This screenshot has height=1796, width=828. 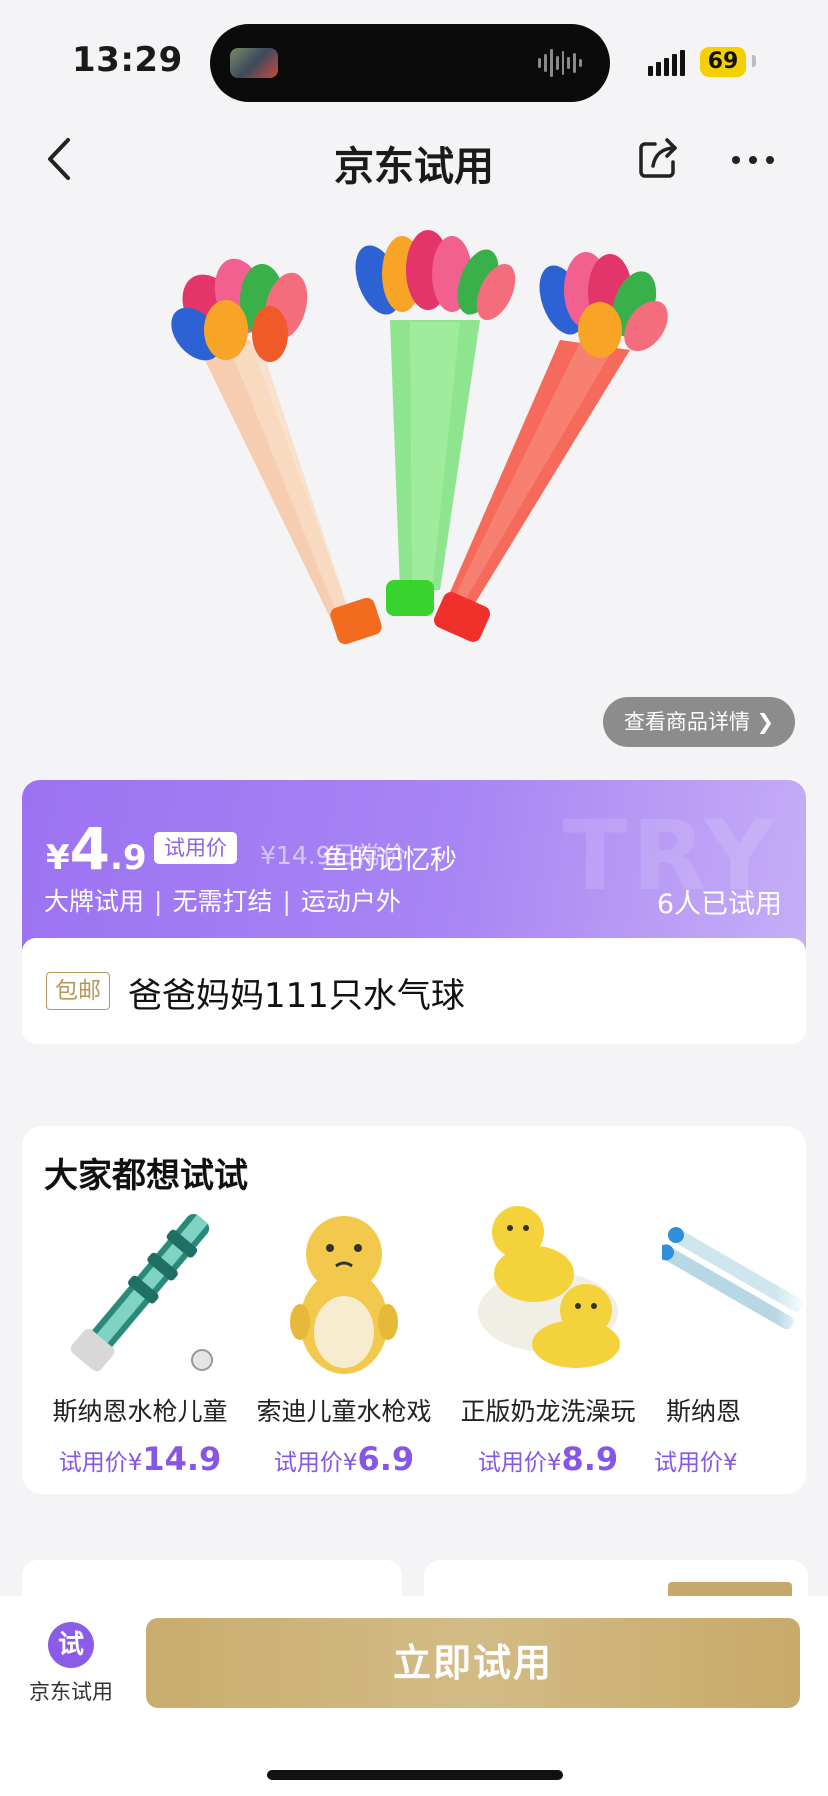 I want to click on recommendation-name: 索迪儿童水枪戏, so click(x=344, y=1411).